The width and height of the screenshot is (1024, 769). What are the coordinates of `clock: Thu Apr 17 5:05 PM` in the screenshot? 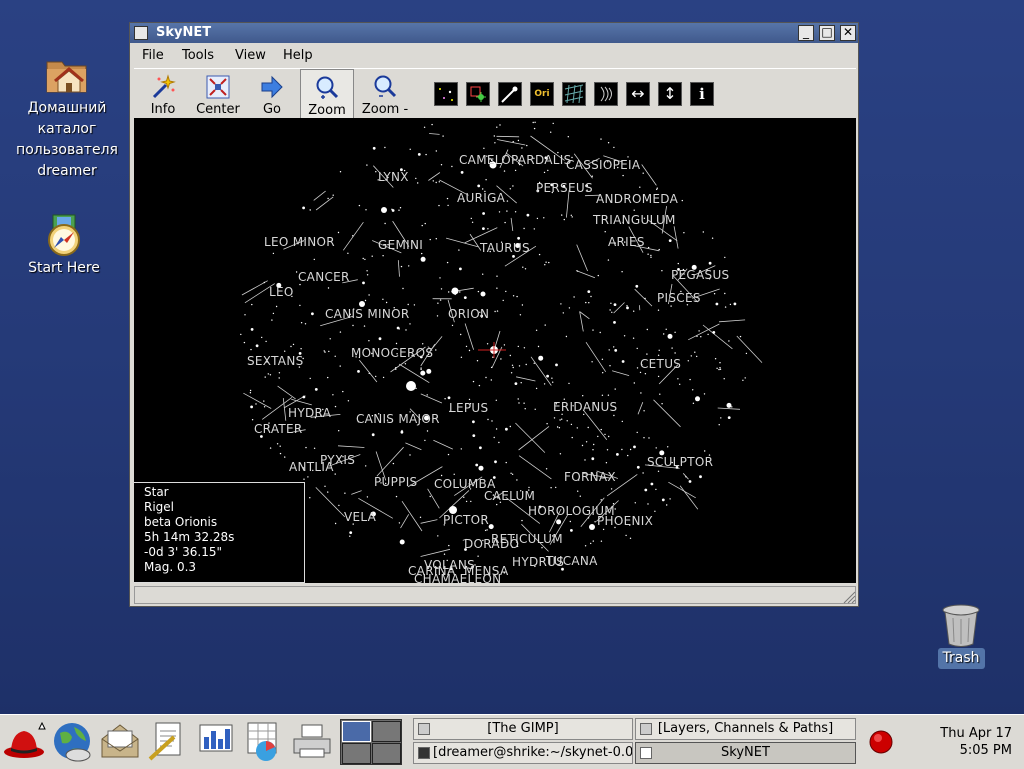 It's located at (976, 742).